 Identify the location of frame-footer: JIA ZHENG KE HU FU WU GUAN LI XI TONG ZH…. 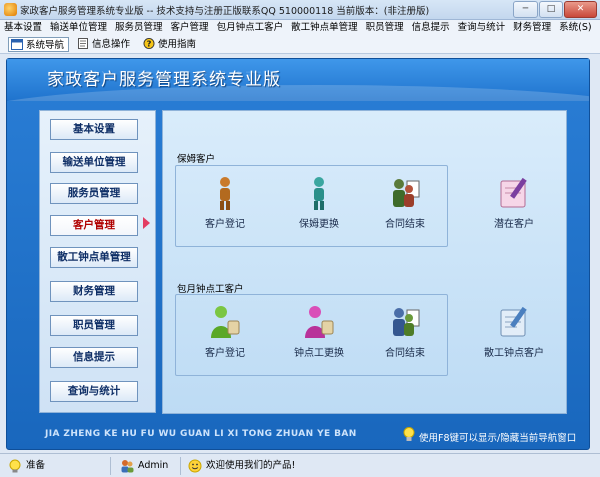
(298, 435).